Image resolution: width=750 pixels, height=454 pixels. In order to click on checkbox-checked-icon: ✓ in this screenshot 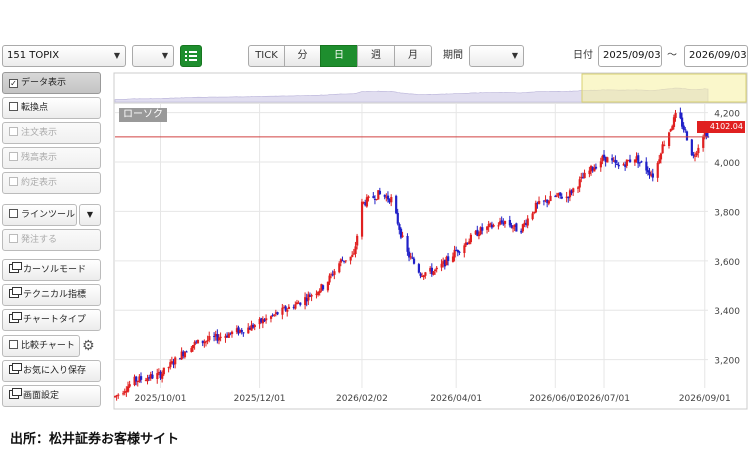, I will do `click(13, 83)`.